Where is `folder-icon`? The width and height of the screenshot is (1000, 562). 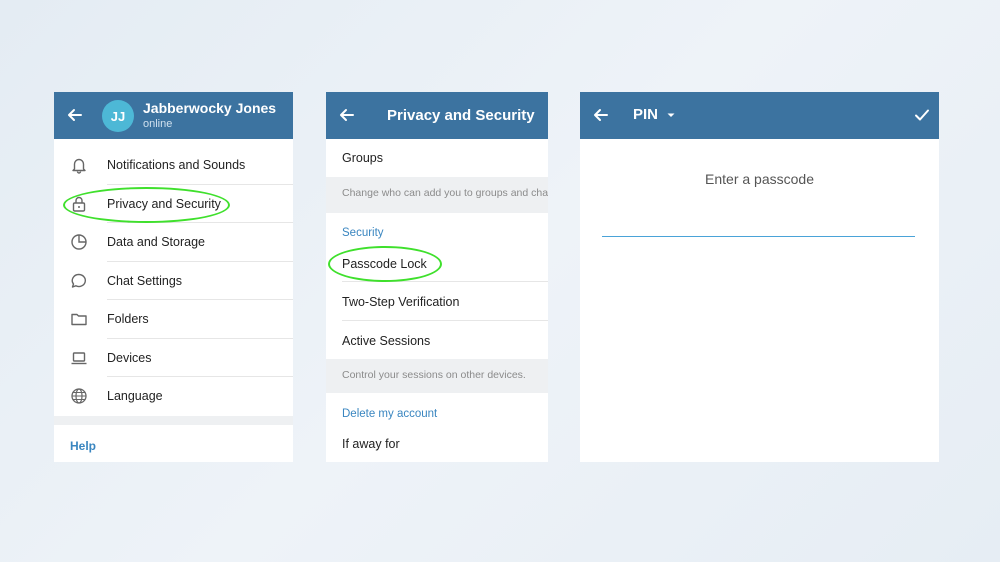 folder-icon is located at coordinates (79, 319).